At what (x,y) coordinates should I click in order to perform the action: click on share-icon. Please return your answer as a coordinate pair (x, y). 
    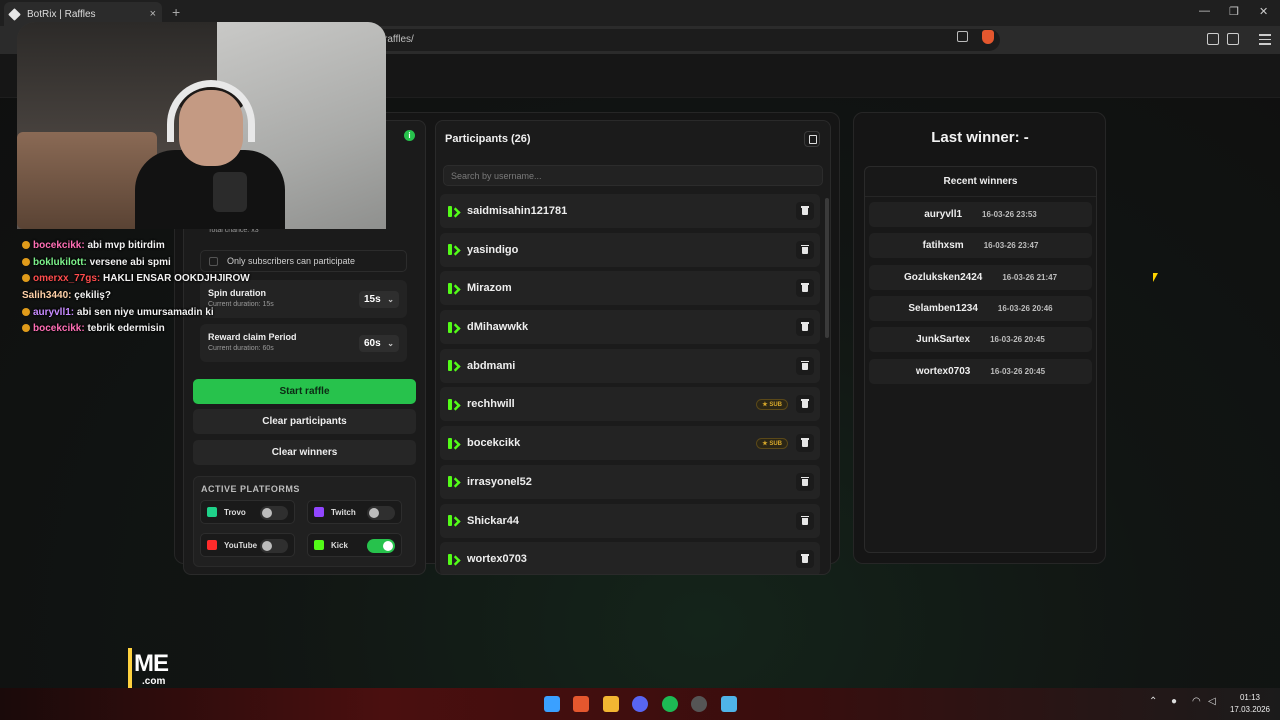
    Looking at the image, I should click on (962, 36).